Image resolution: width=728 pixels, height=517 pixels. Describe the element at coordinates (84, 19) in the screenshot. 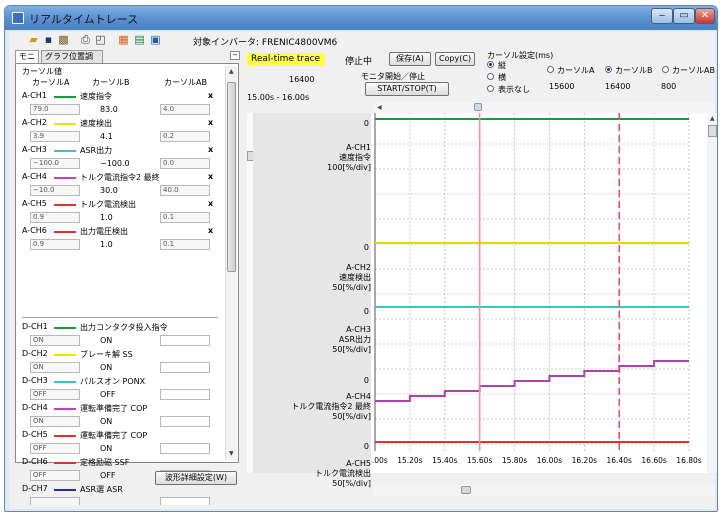

I see `window-title: リアルタイムトレース` at that location.